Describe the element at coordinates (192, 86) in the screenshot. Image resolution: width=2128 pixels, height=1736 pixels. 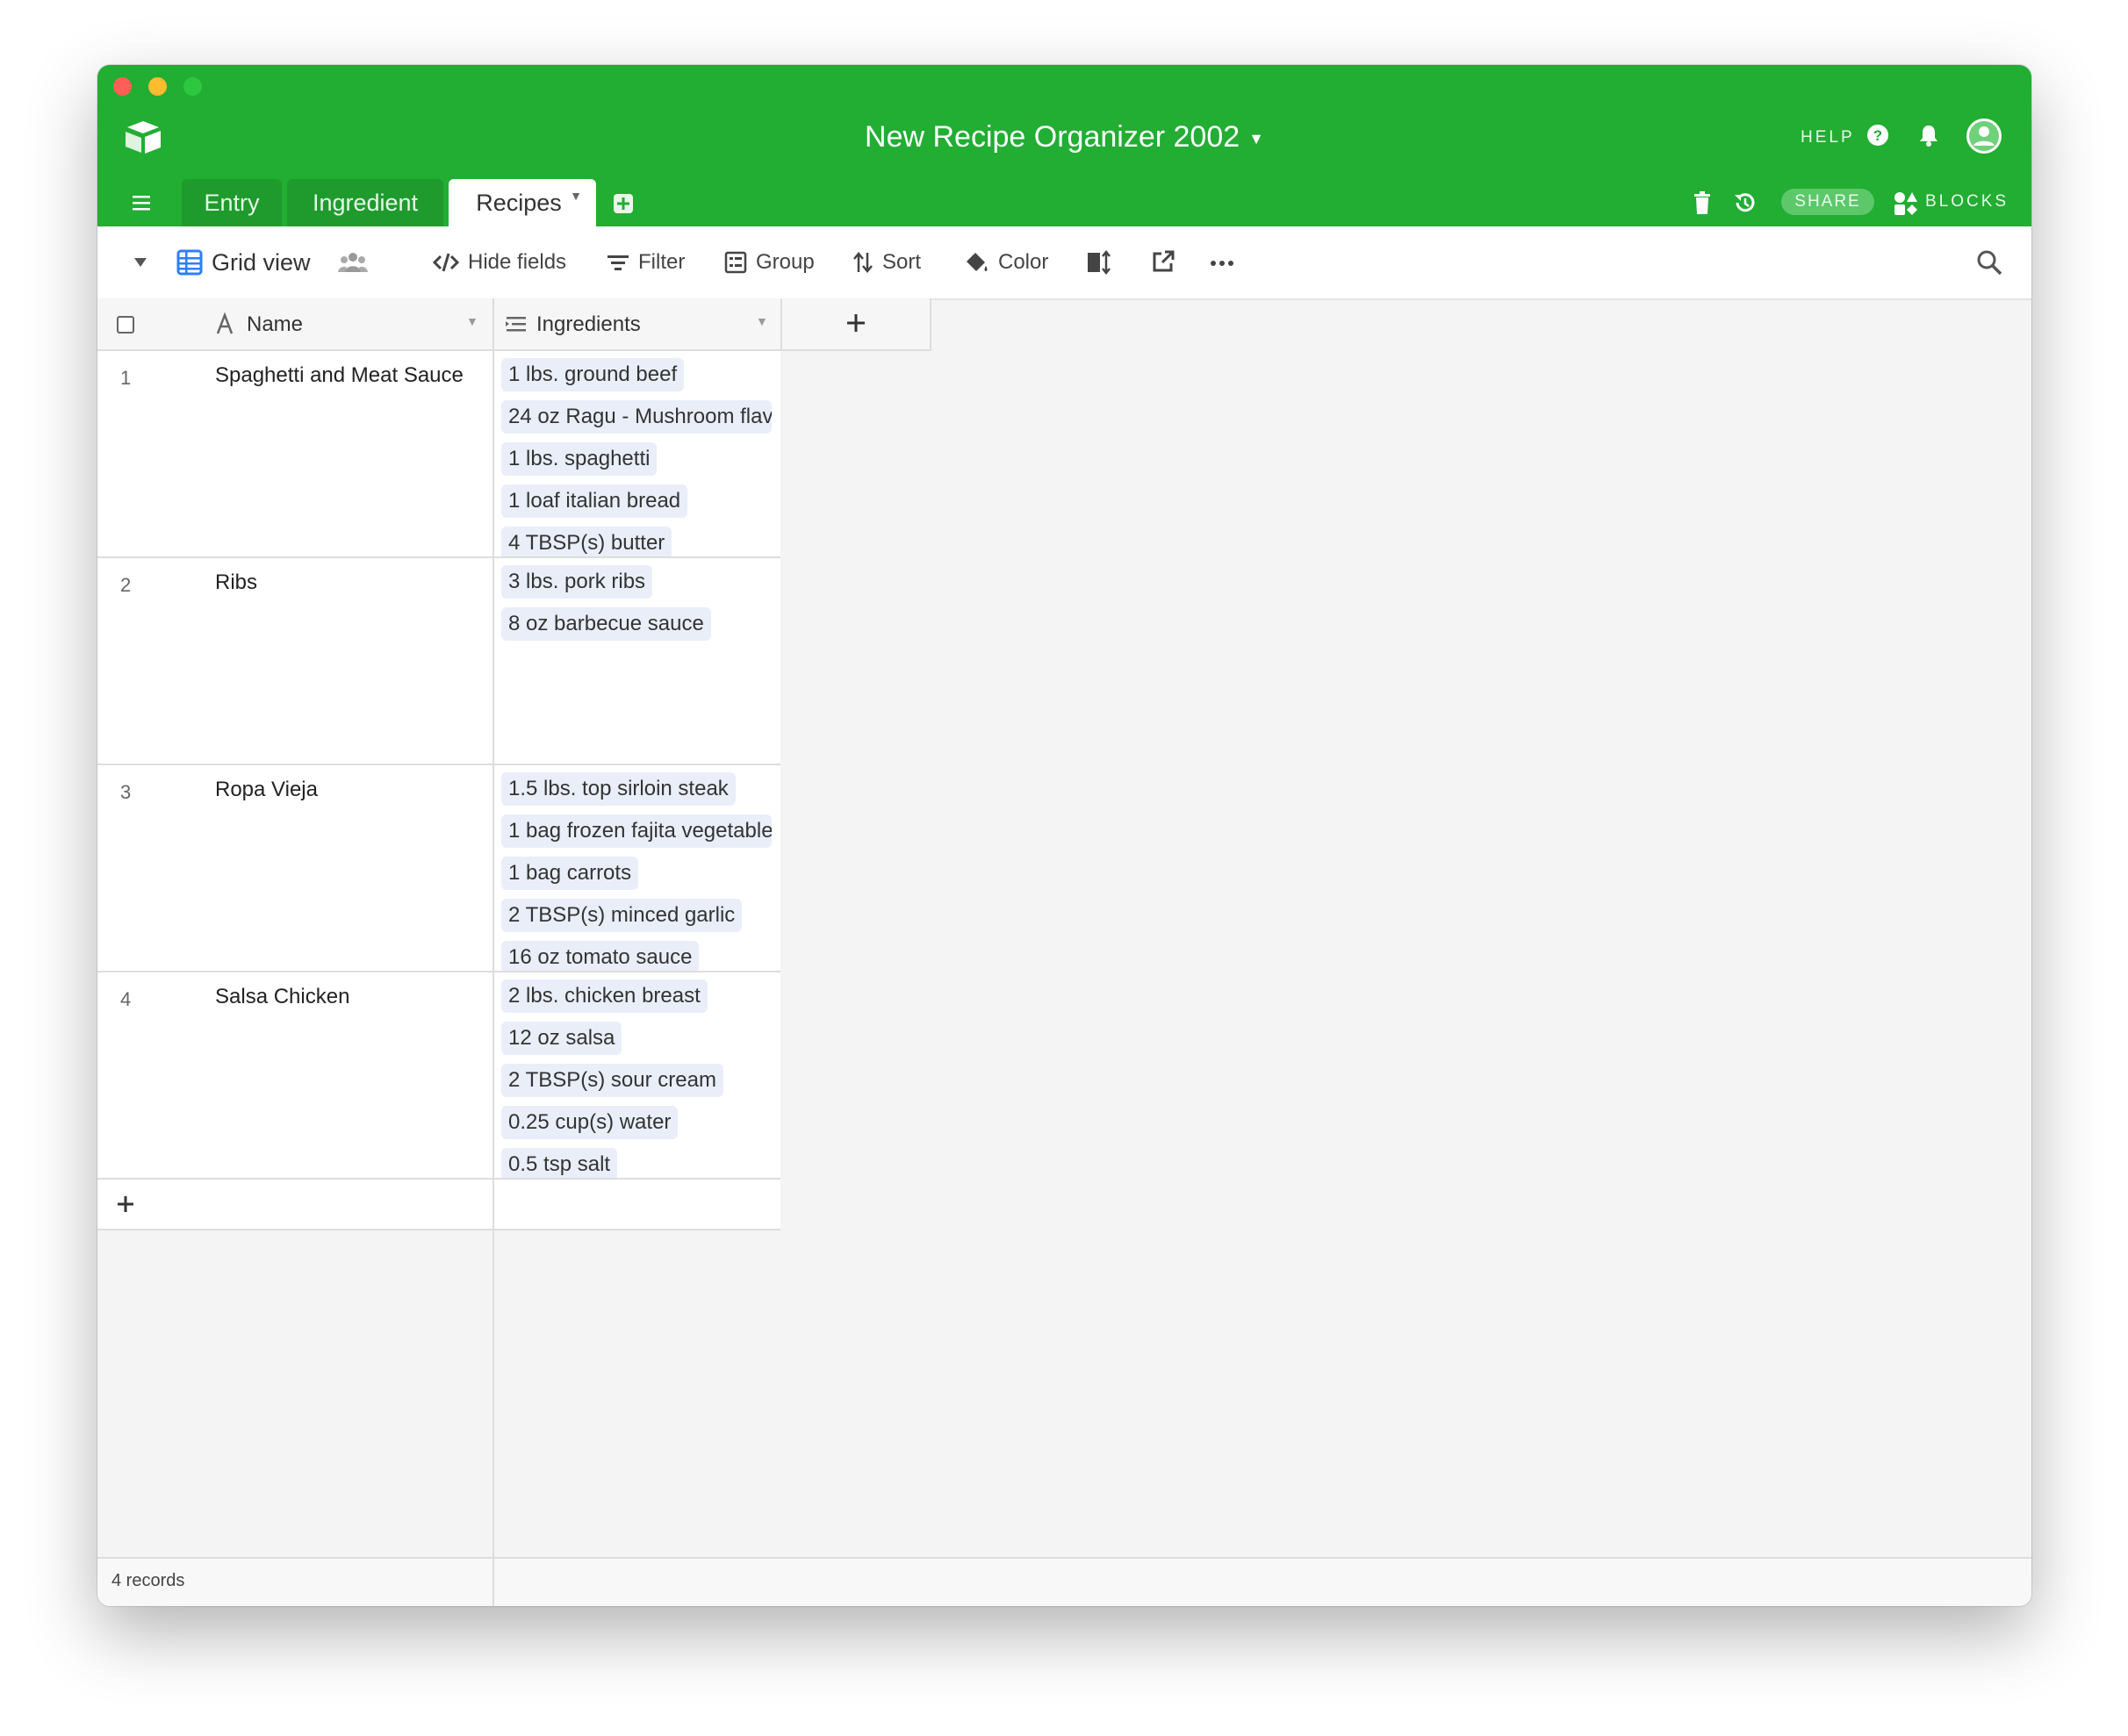
I see `zoom-window-button` at that location.